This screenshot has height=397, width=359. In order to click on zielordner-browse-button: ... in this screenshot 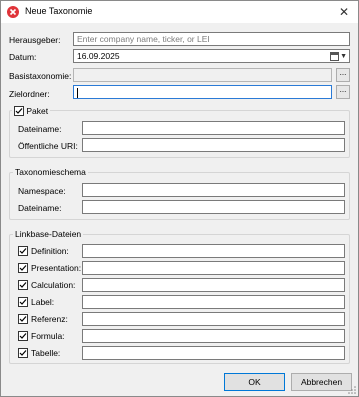, I will do `click(343, 92)`.